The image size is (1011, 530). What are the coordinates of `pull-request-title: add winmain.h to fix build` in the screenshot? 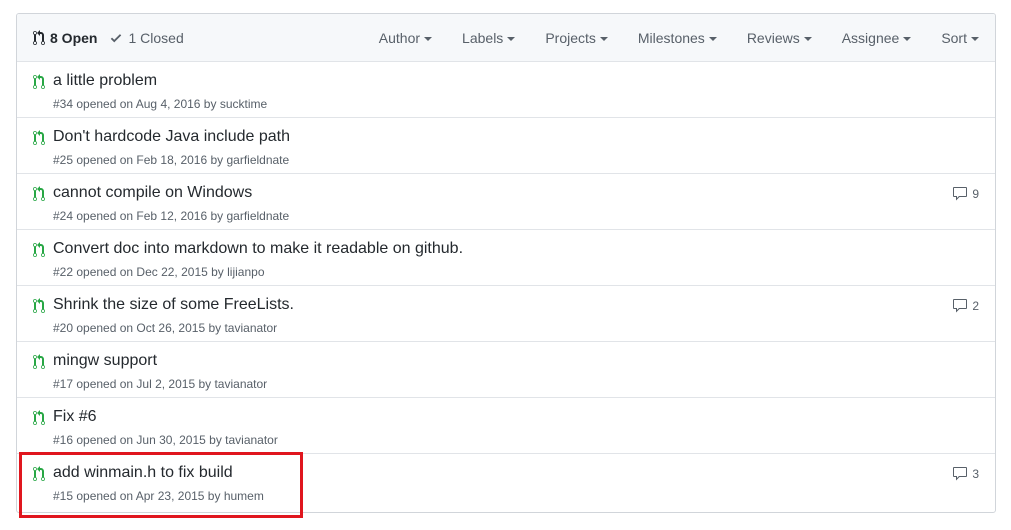 It's located at (143, 473).